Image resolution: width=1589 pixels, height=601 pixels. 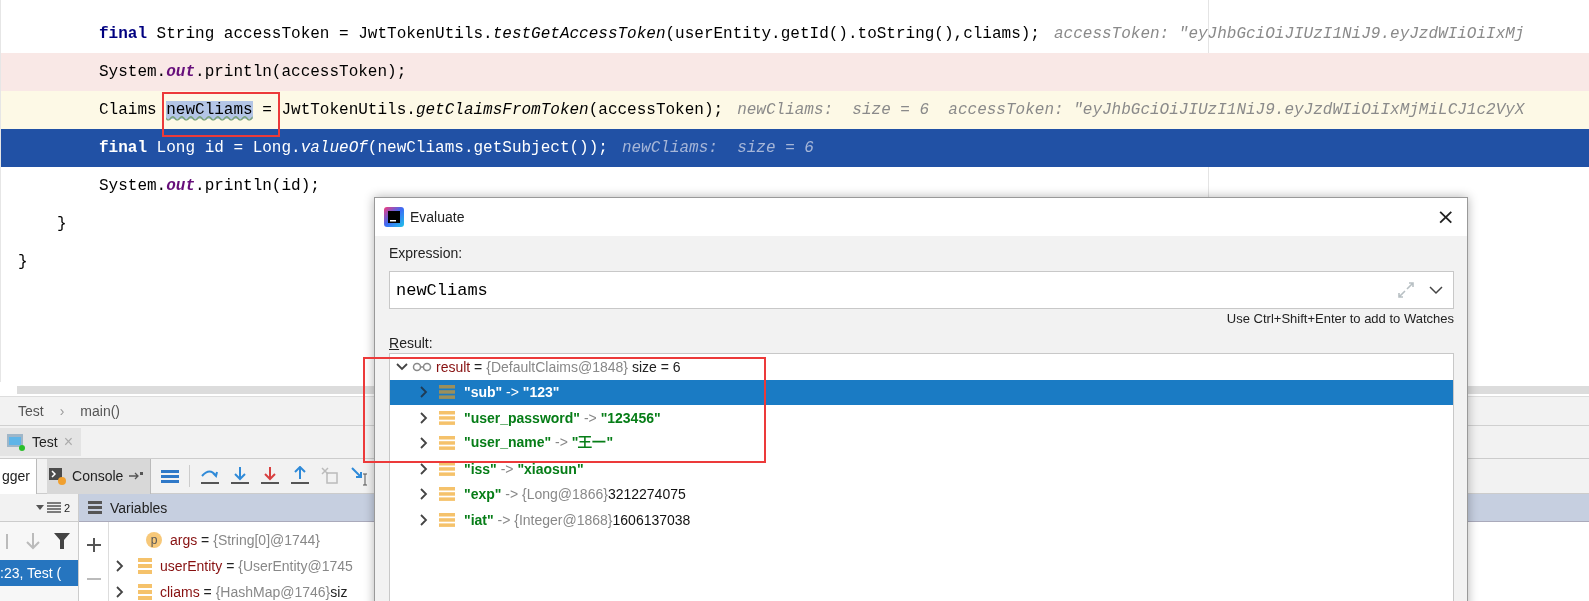 I want to click on tree-item-label: "exp" -> {Long@1866}3212274075, so click(x=575, y=494).